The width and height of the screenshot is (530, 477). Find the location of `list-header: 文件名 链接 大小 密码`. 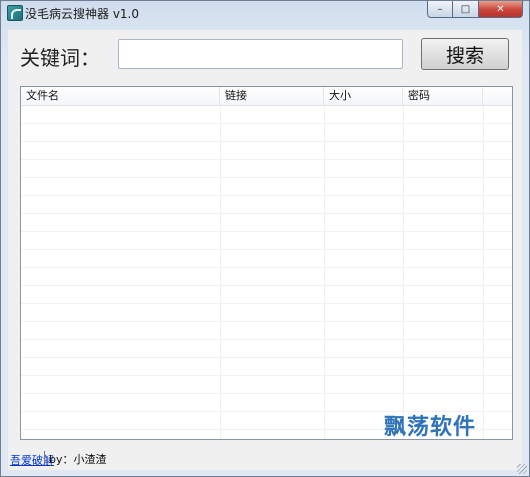

list-header: 文件名 链接 大小 密码 is located at coordinates (266, 96).